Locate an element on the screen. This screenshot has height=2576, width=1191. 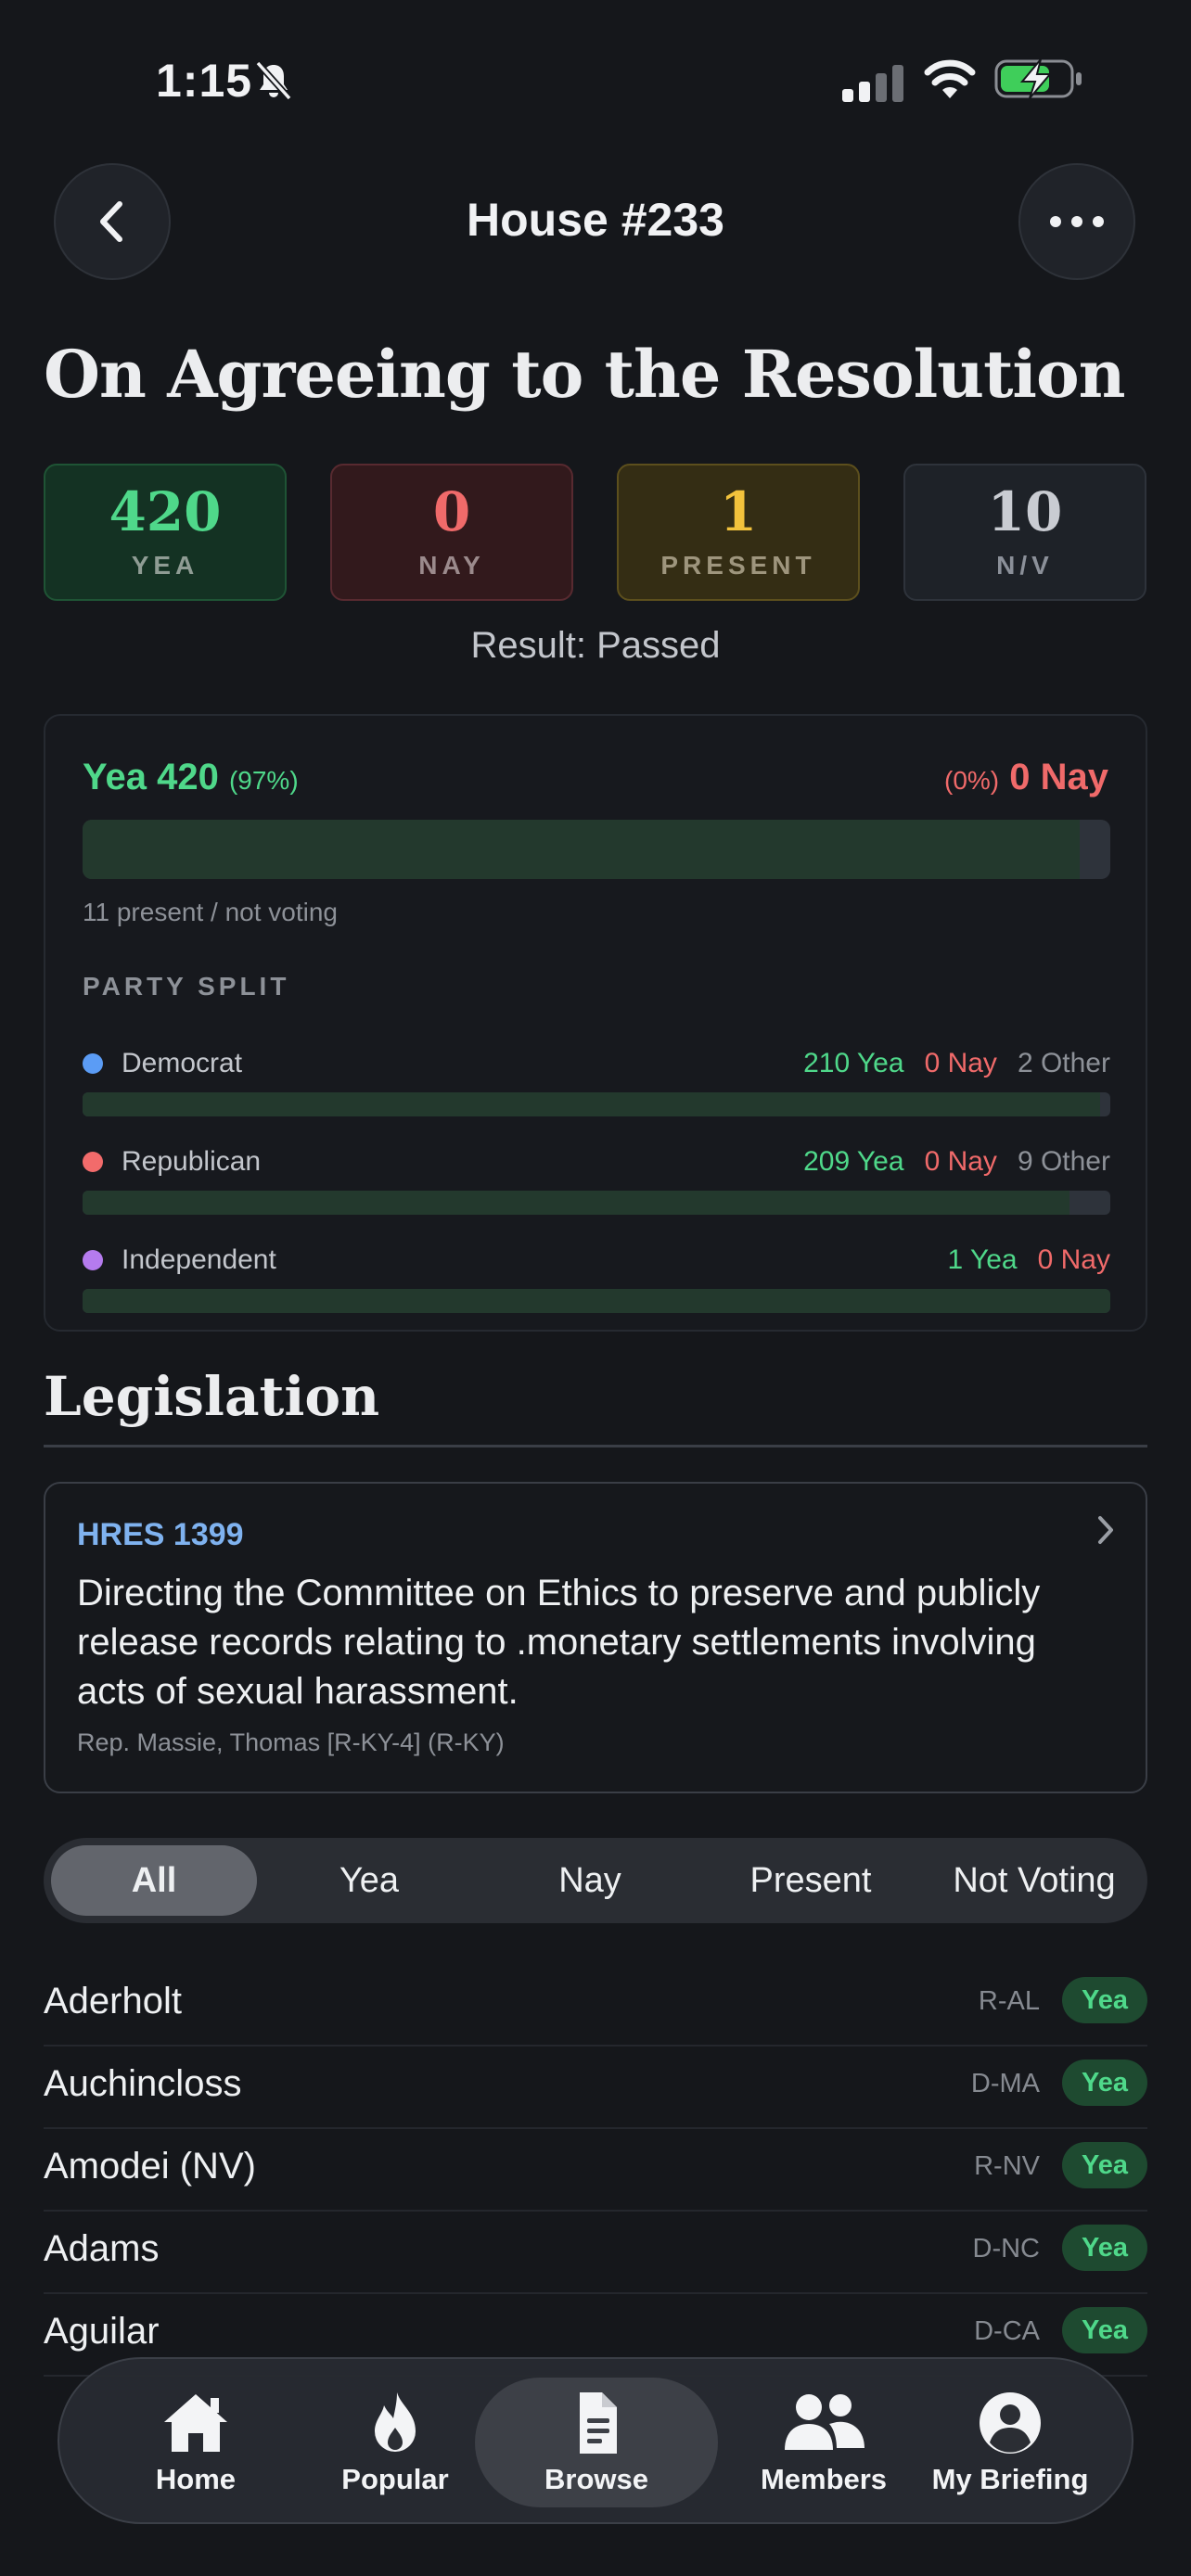
yea-progress-bar is located at coordinates (597, 850).